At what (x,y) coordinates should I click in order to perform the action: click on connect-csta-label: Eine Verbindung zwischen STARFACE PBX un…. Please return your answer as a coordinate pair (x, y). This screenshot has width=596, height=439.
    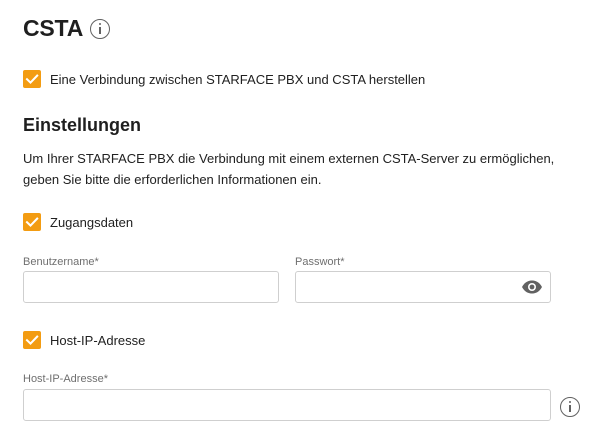
    Looking at the image, I should click on (238, 79).